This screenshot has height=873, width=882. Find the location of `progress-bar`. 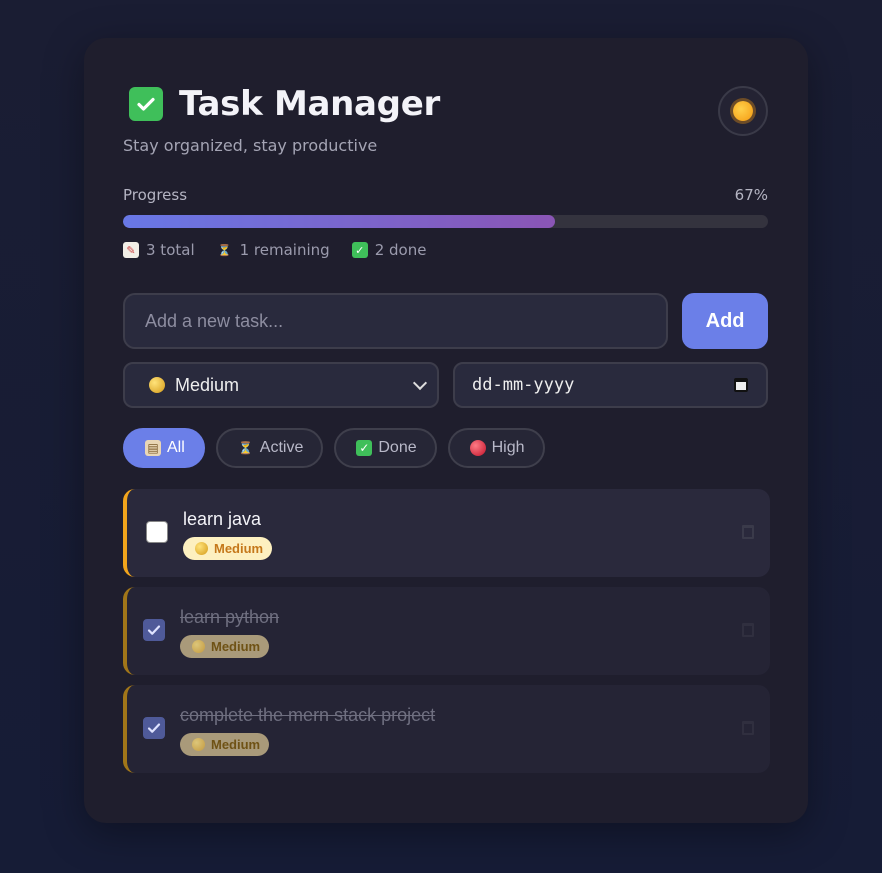

progress-bar is located at coordinates (445, 221).